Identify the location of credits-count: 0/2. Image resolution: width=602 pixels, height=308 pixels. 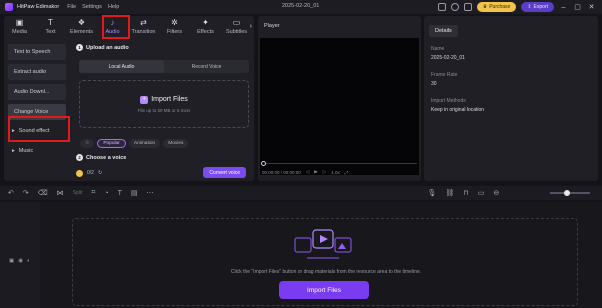
(90, 173).